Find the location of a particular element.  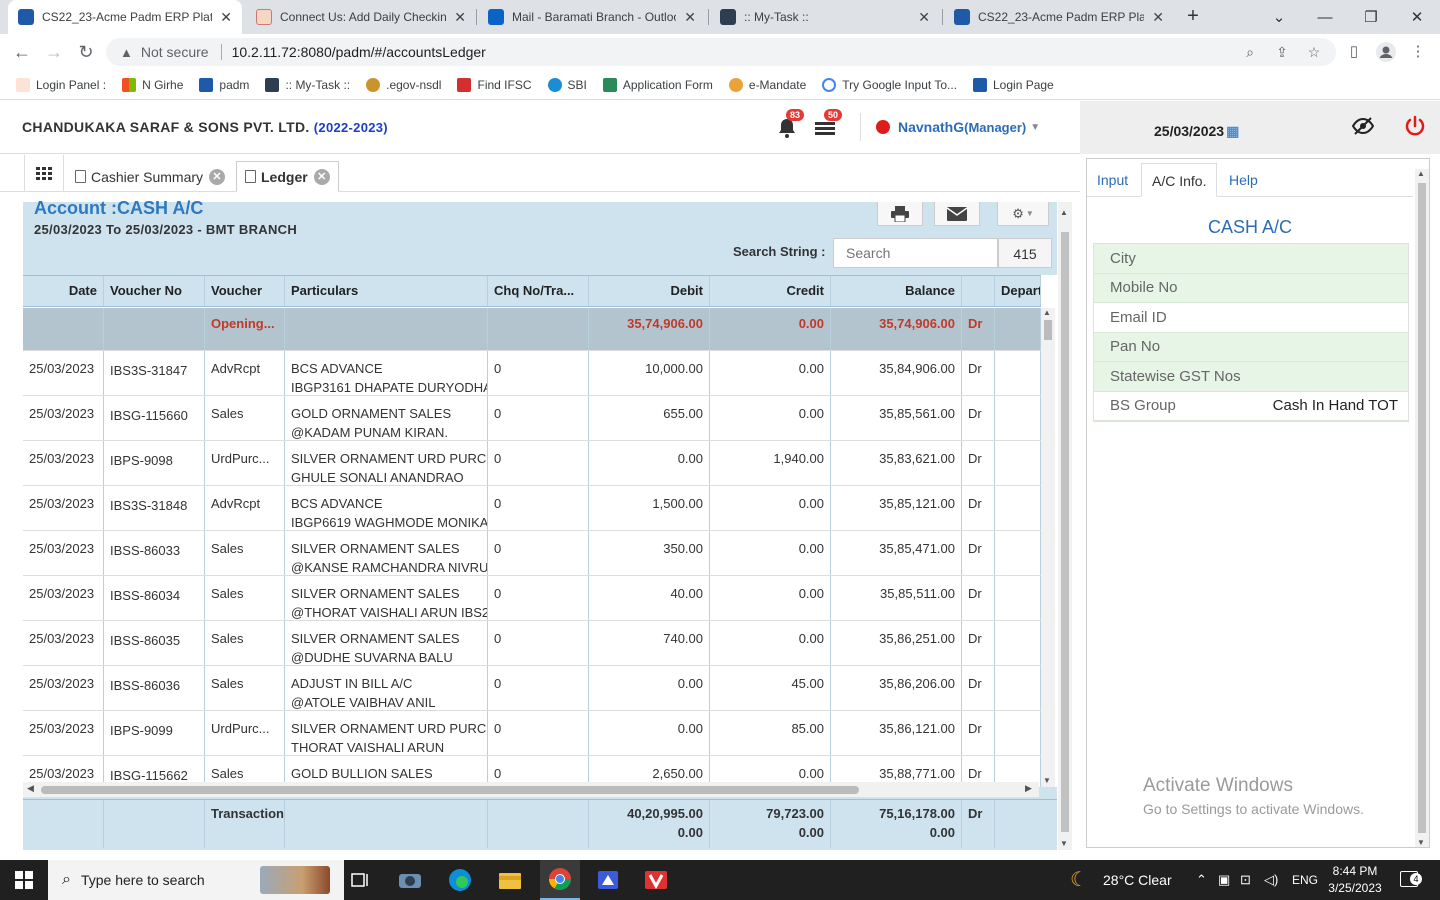

reload-button: ↻ is located at coordinates (86, 52).